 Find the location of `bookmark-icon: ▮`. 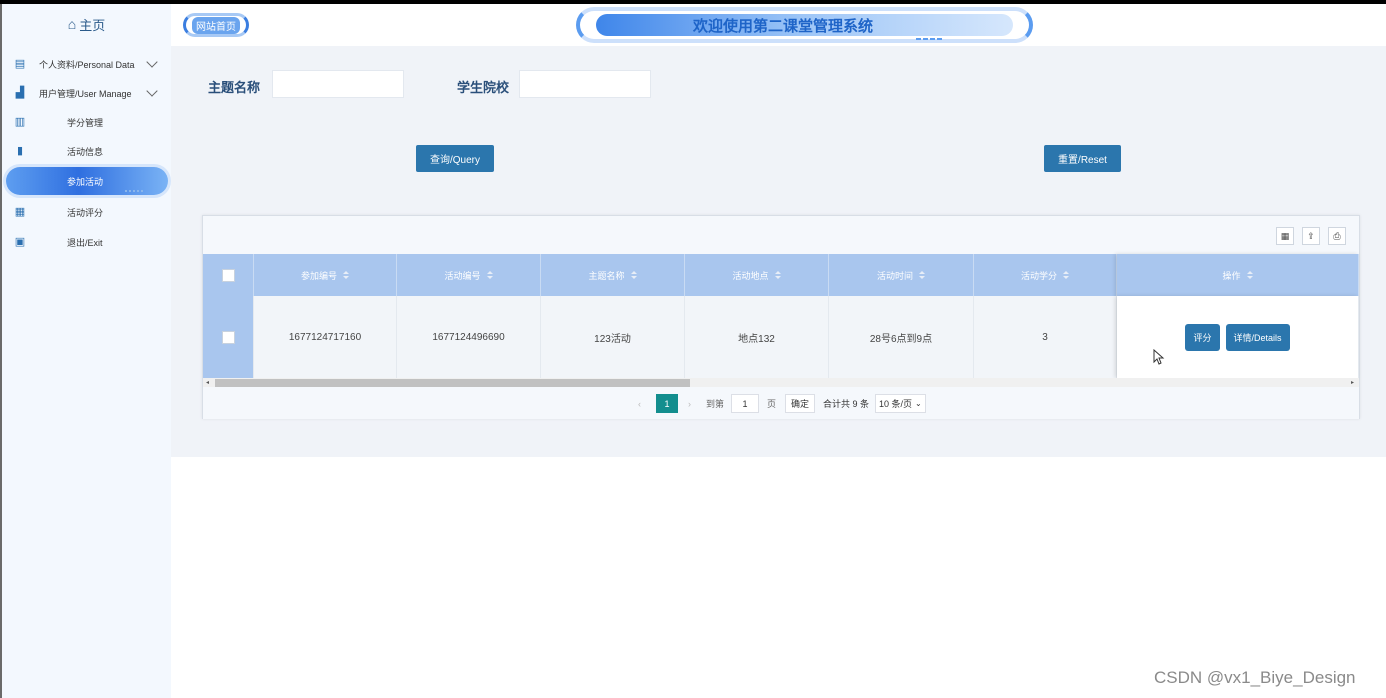

bookmark-icon: ▮ is located at coordinates (20, 151).